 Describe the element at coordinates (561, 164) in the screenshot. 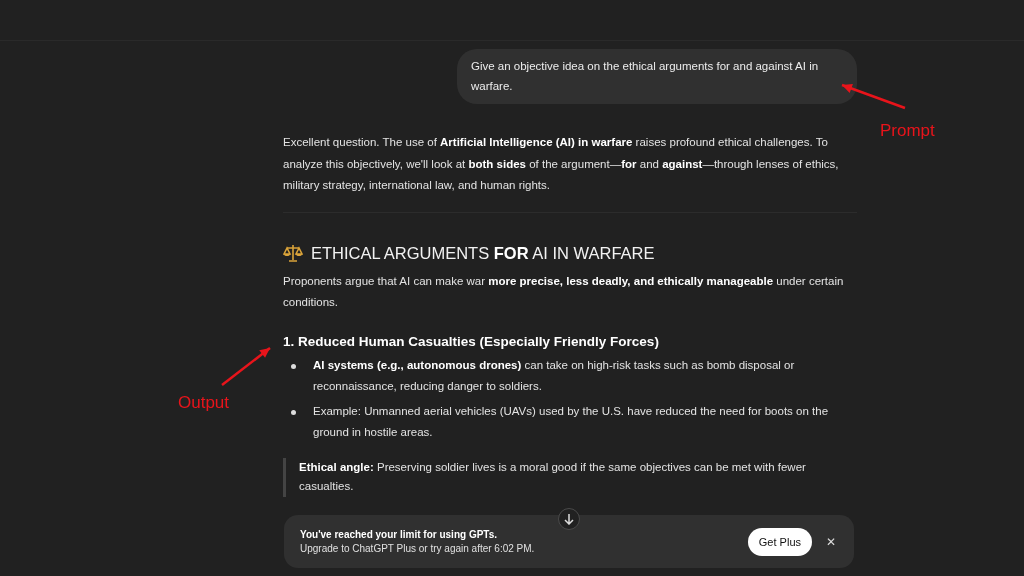

I see `response-paragraph: Excellent question. The use of Artificial Intelligence (AI) in warfare raises profound ethical challenges. To analyze this objectively, we'll look at both sides of the argument—for and against—through lenses of ethics, military strategy, international law, and human rights.` at that location.